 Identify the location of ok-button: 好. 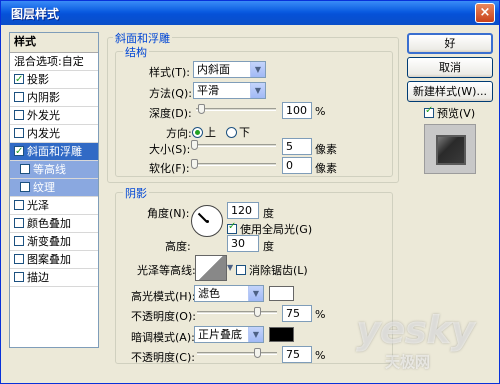
(450, 43).